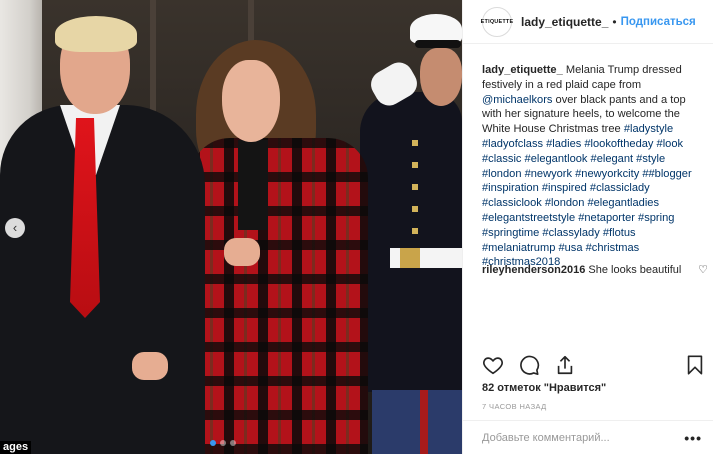  I want to click on avatar: ETIQUETTE, so click(497, 21).